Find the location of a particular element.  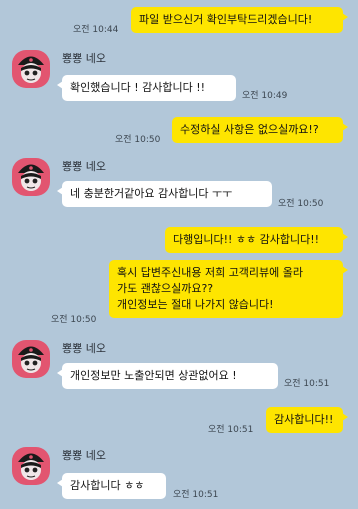

my-message-bubble: 파일 받으신거 확인부탁드리겠습니다! is located at coordinates (239, 20).